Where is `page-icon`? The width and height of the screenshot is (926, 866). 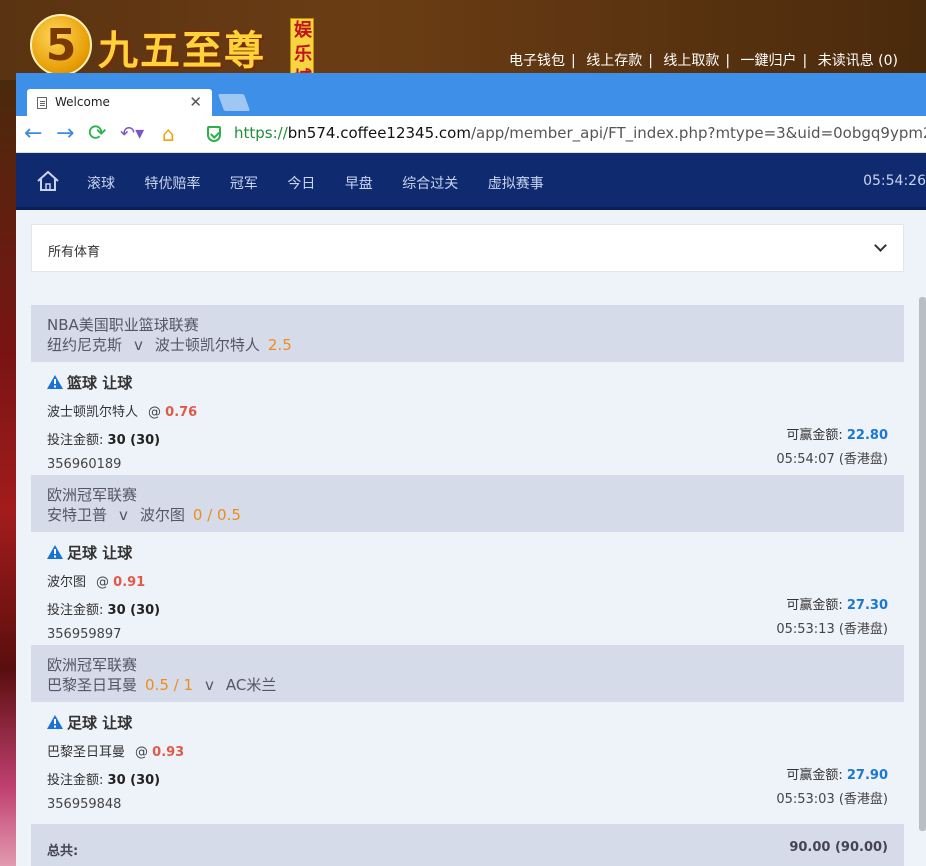
page-icon is located at coordinates (42, 103).